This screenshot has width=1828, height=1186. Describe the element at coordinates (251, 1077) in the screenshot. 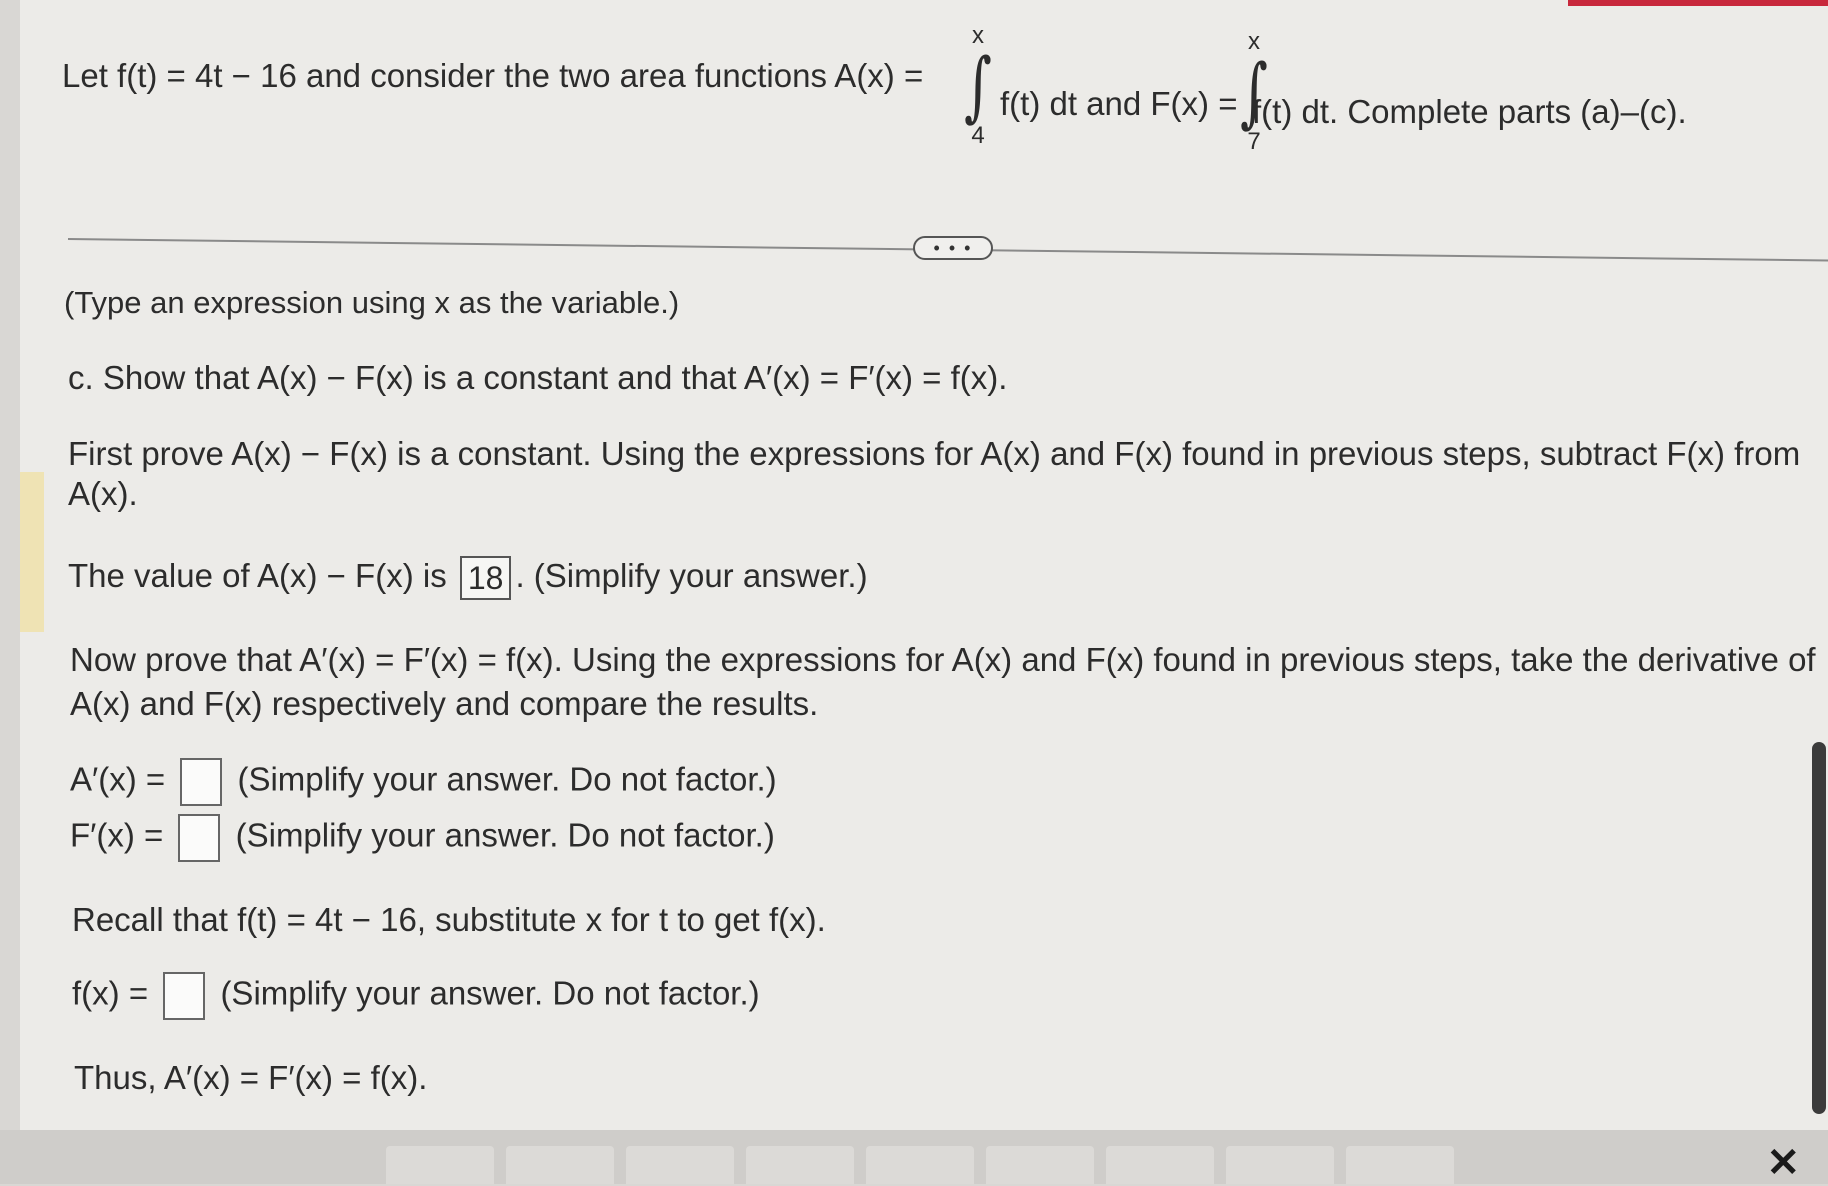

I see `thus-text: Thus, A′(x) = F′(x) = f(x).` at that location.